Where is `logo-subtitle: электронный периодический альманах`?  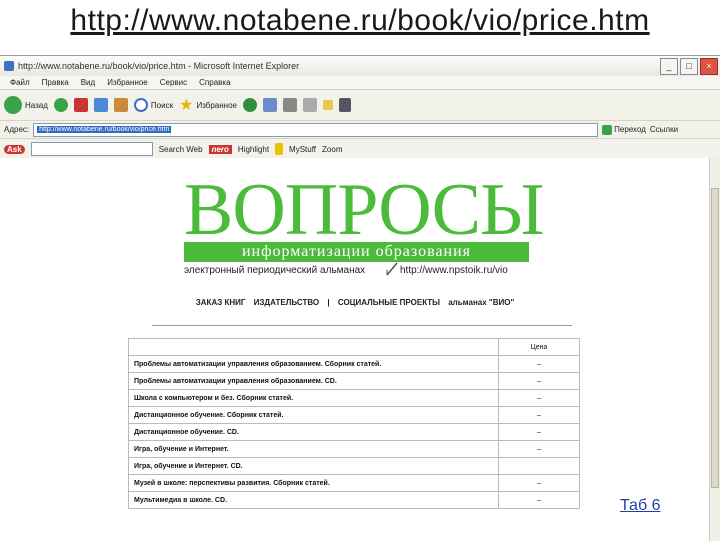 logo-subtitle: электронный периодический альманах is located at coordinates (275, 270).